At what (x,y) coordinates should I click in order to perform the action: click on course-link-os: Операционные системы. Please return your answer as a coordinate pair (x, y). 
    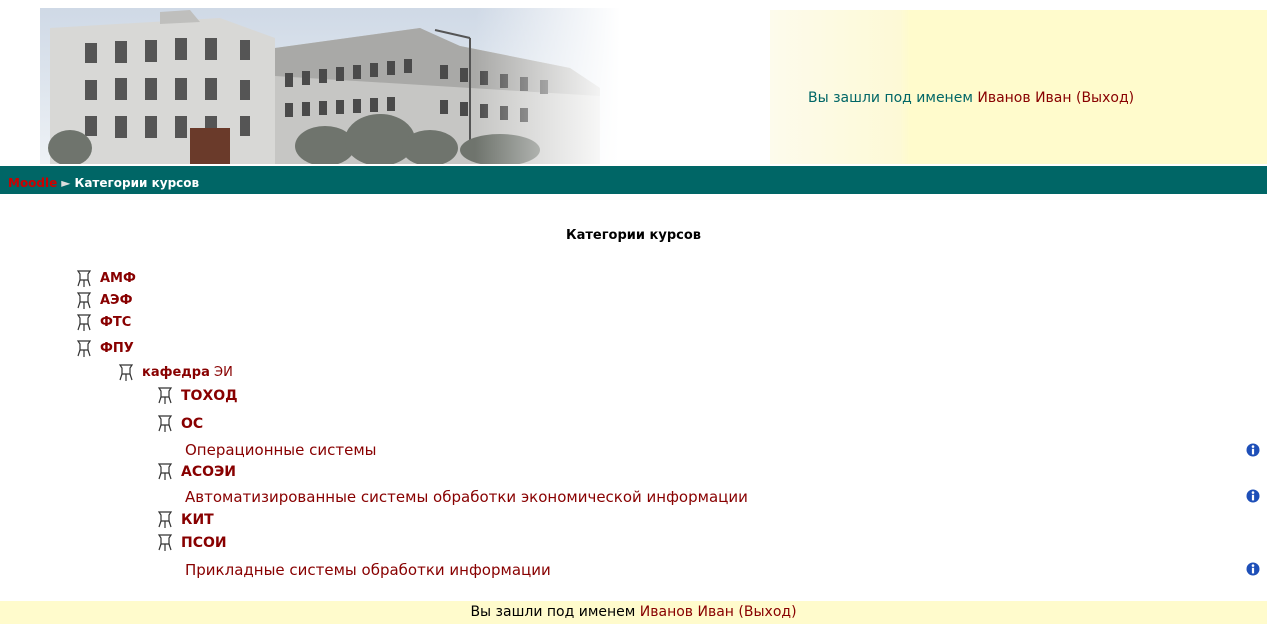
    Looking at the image, I should click on (281, 450).